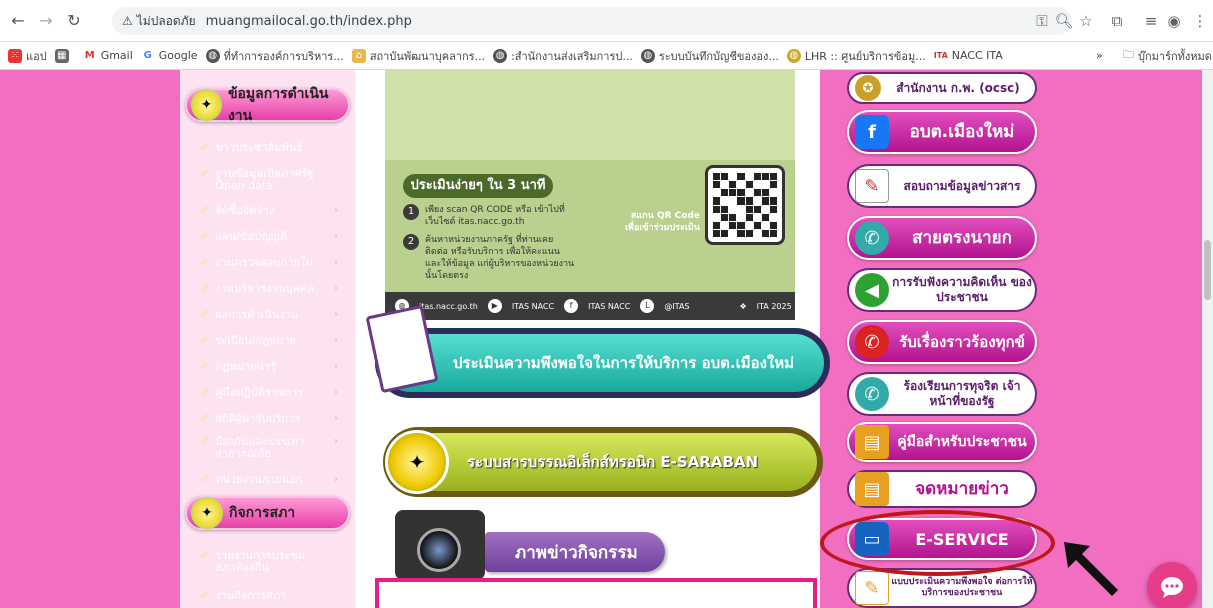  What do you see at coordinates (275, 367) in the screenshot?
I see `menu-item: ✐ กฎหมายน่ารู้ ›` at bounding box center [275, 367].